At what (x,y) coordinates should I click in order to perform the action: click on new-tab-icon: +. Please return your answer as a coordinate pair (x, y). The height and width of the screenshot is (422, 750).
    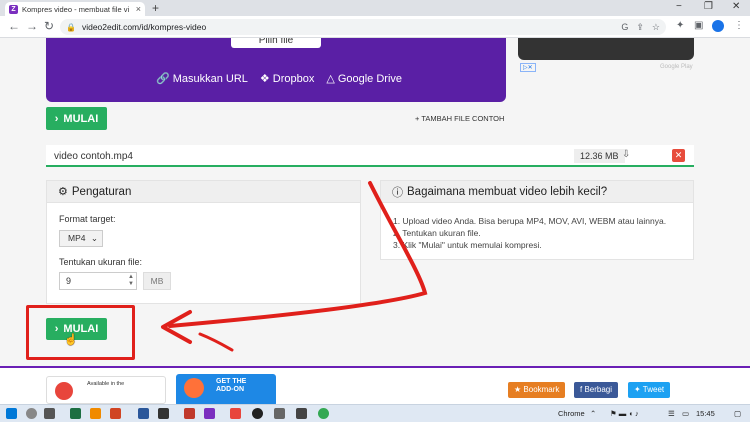
    Looking at the image, I should click on (155, 8).